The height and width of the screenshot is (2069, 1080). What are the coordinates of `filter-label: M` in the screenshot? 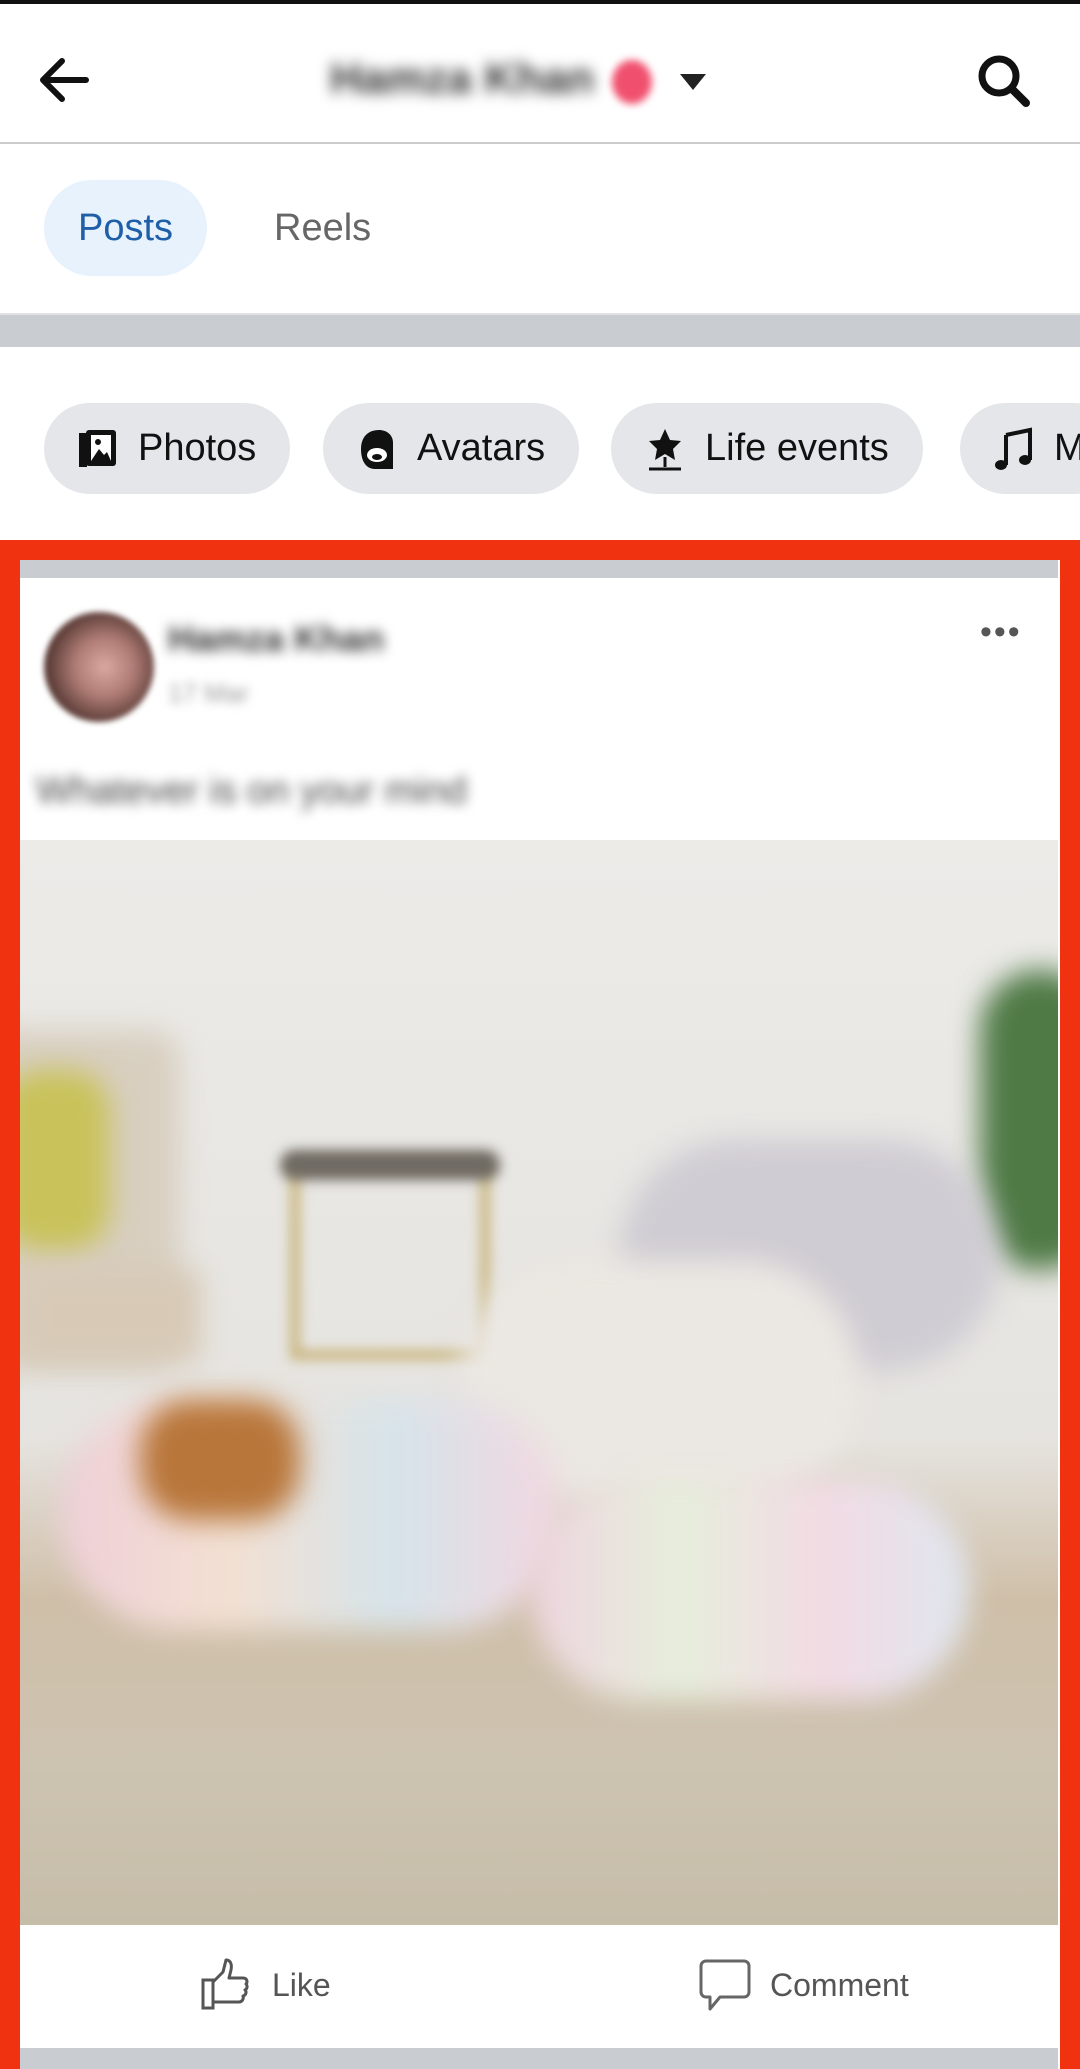 It's located at (1067, 448).